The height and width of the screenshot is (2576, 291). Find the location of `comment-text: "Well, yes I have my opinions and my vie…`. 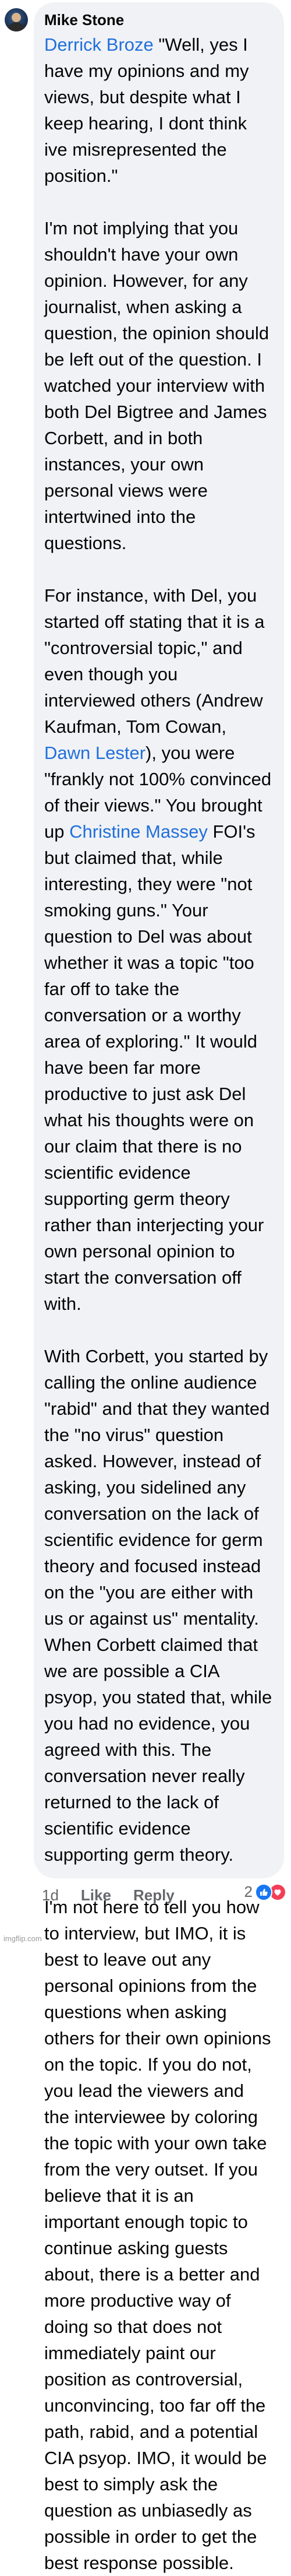

comment-text: "Well, yes I have my opinions and my vie… is located at coordinates (146, 110).